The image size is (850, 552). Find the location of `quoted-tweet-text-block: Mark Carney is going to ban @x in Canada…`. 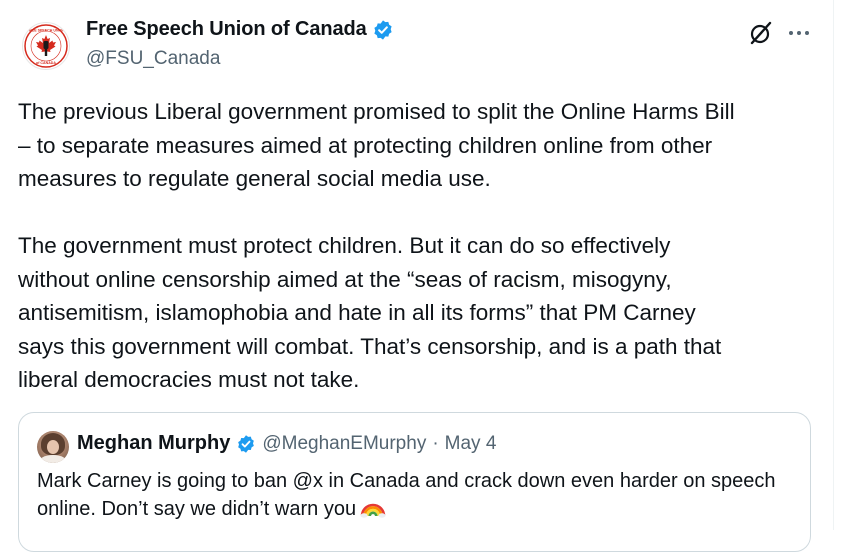

quoted-tweet-text-block: Mark Carney is going to ban @x in Canada… is located at coordinates (417, 495).